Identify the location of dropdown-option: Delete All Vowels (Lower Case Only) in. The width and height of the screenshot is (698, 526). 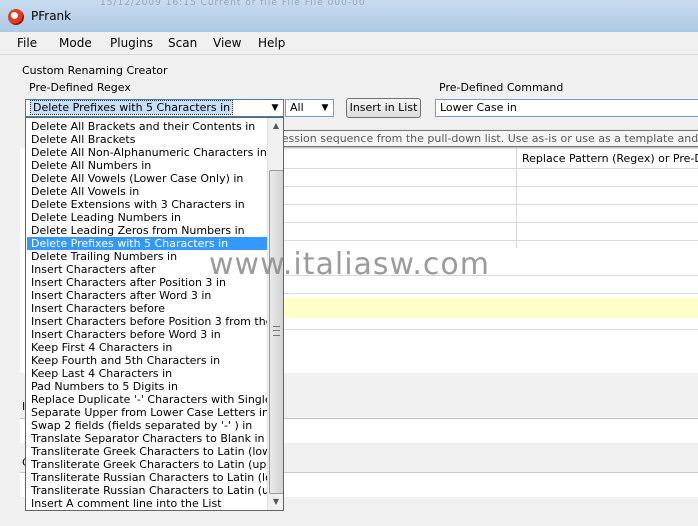
(147, 178).